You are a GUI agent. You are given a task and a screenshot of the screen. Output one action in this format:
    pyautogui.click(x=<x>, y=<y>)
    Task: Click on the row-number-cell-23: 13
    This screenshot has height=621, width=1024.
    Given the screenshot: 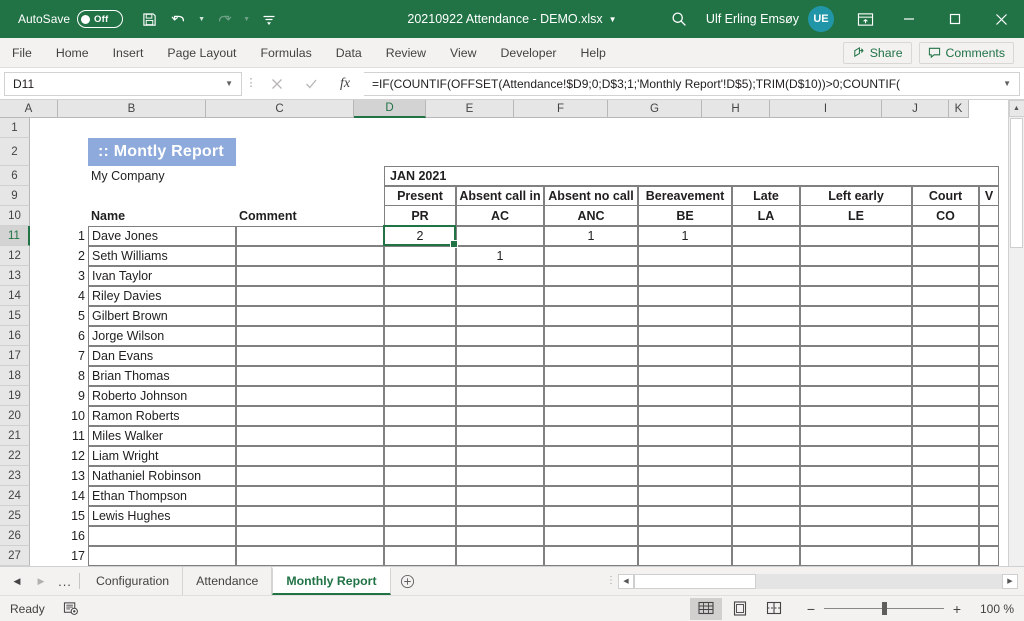 What is the action you would take?
    pyautogui.click(x=59, y=476)
    